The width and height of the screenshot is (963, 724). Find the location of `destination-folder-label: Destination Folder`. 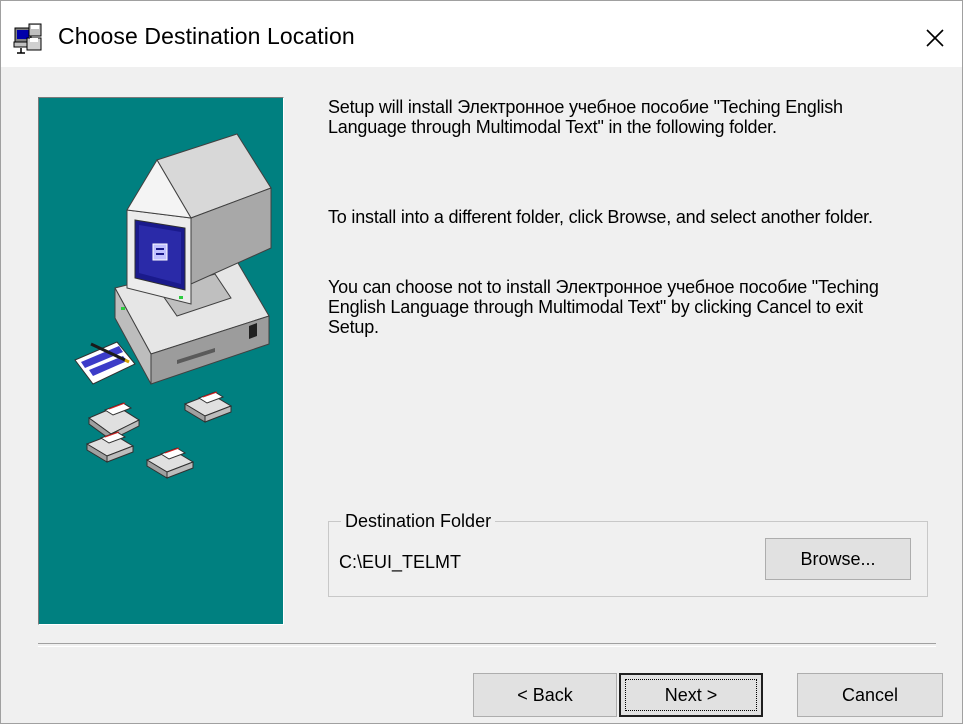

destination-folder-label: Destination Folder is located at coordinates (418, 521).